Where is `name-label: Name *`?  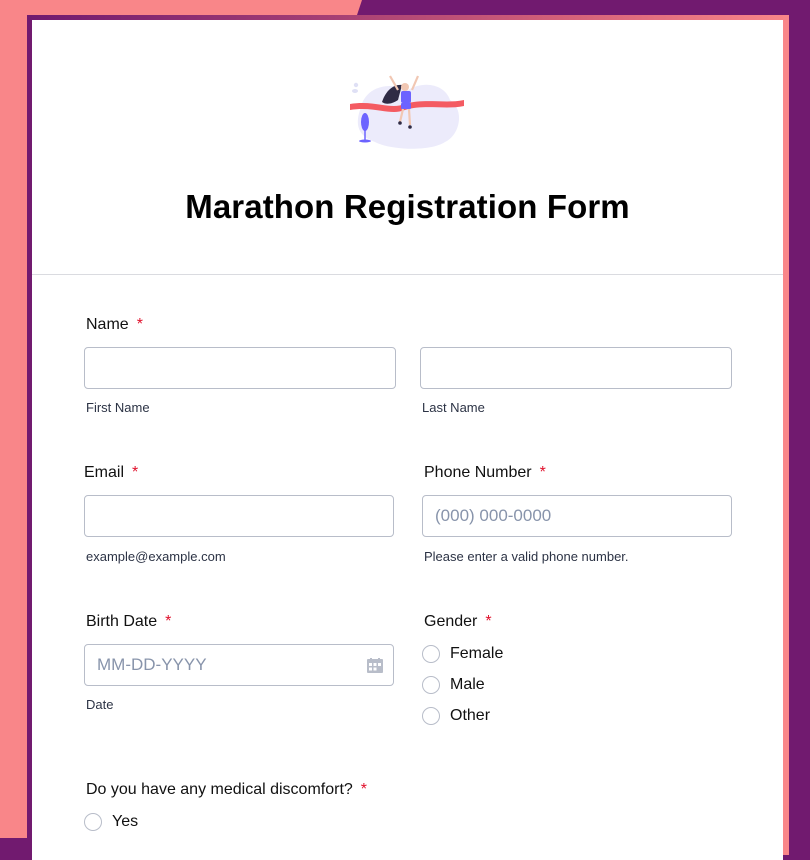
name-label: Name * is located at coordinates (114, 325).